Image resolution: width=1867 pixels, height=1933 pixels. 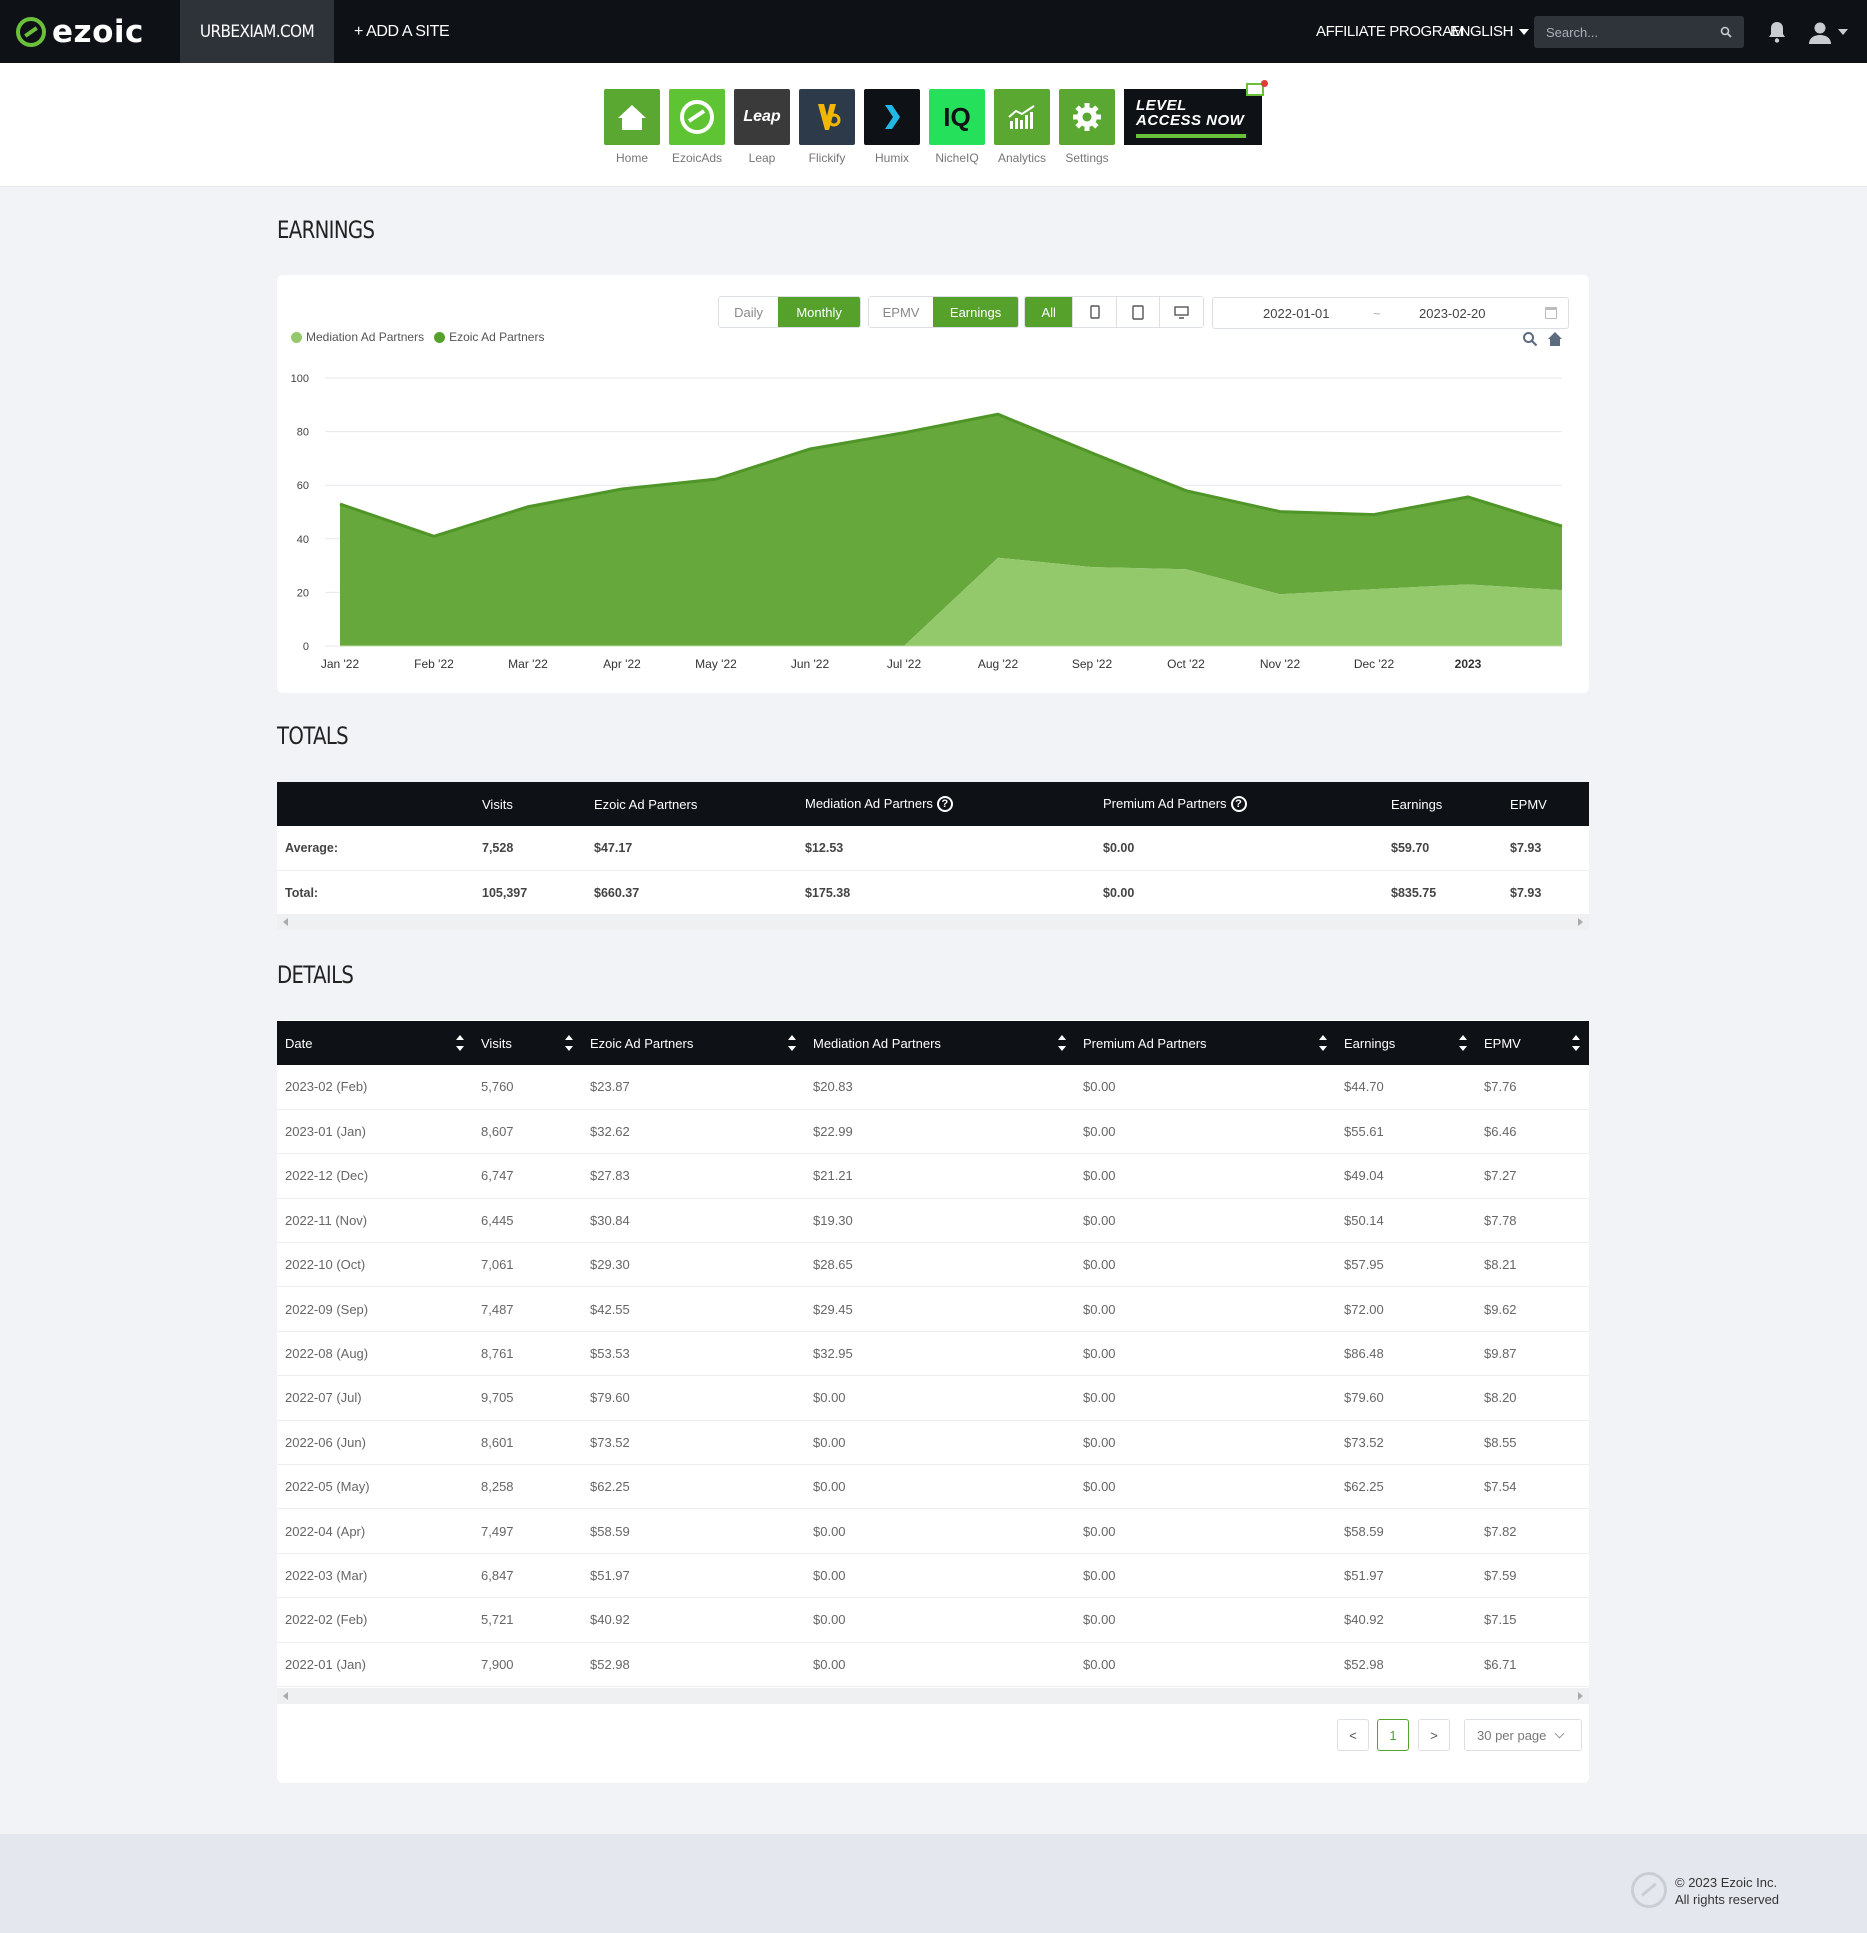 What do you see at coordinates (375, 1487) in the screenshot?
I see `table-cell: 2022-05 (May)` at bounding box center [375, 1487].